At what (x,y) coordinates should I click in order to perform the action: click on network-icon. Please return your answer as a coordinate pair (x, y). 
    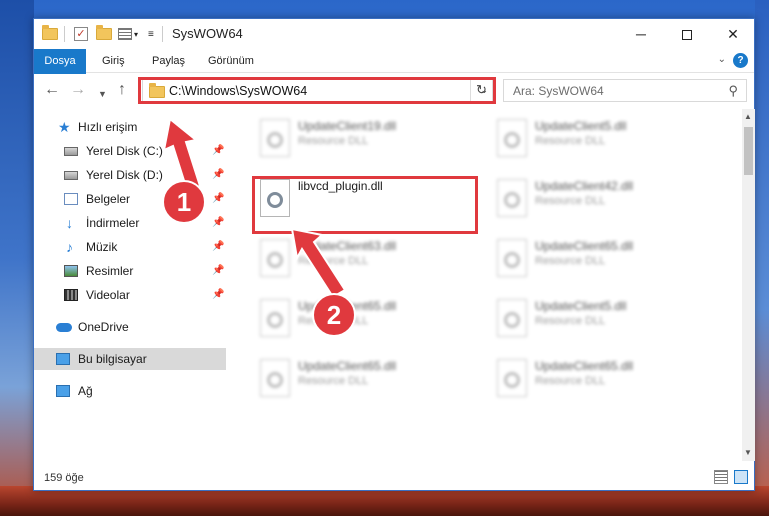
    Looking at the image, I should click on (63, 391).